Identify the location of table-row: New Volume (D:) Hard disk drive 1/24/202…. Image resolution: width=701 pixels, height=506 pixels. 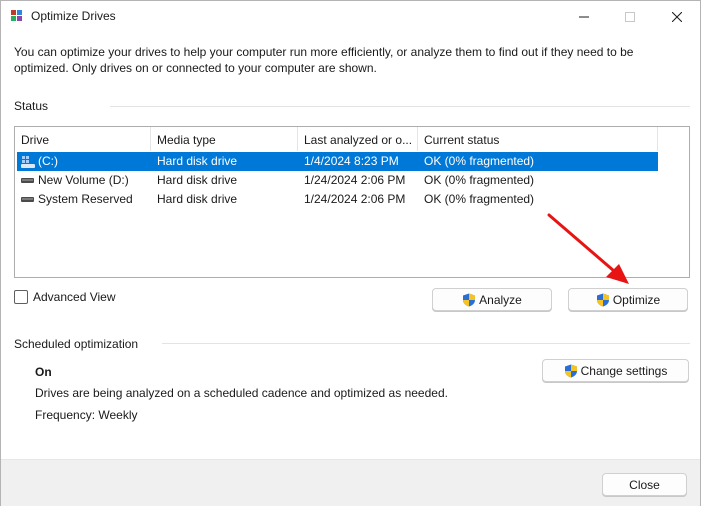
(337, 180).